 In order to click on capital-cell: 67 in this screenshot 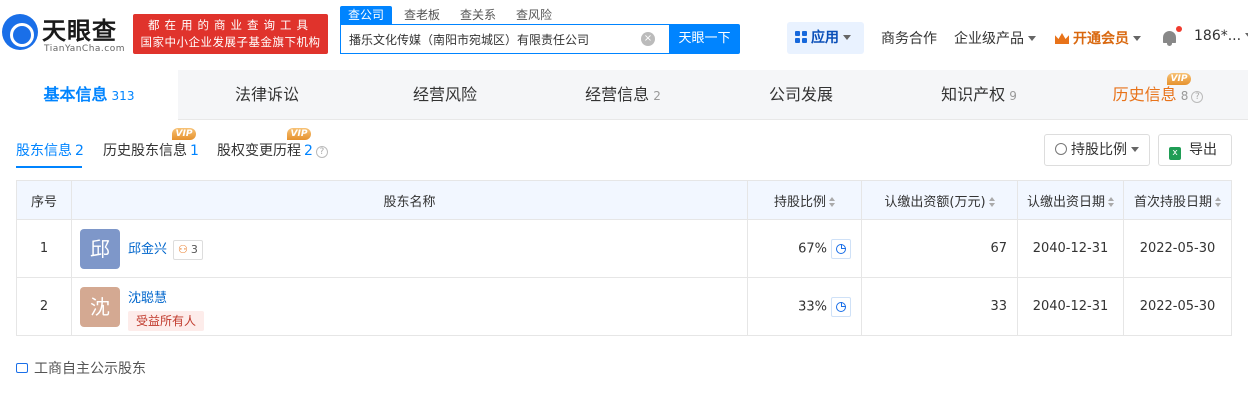, I will do `click(939, 248)`.